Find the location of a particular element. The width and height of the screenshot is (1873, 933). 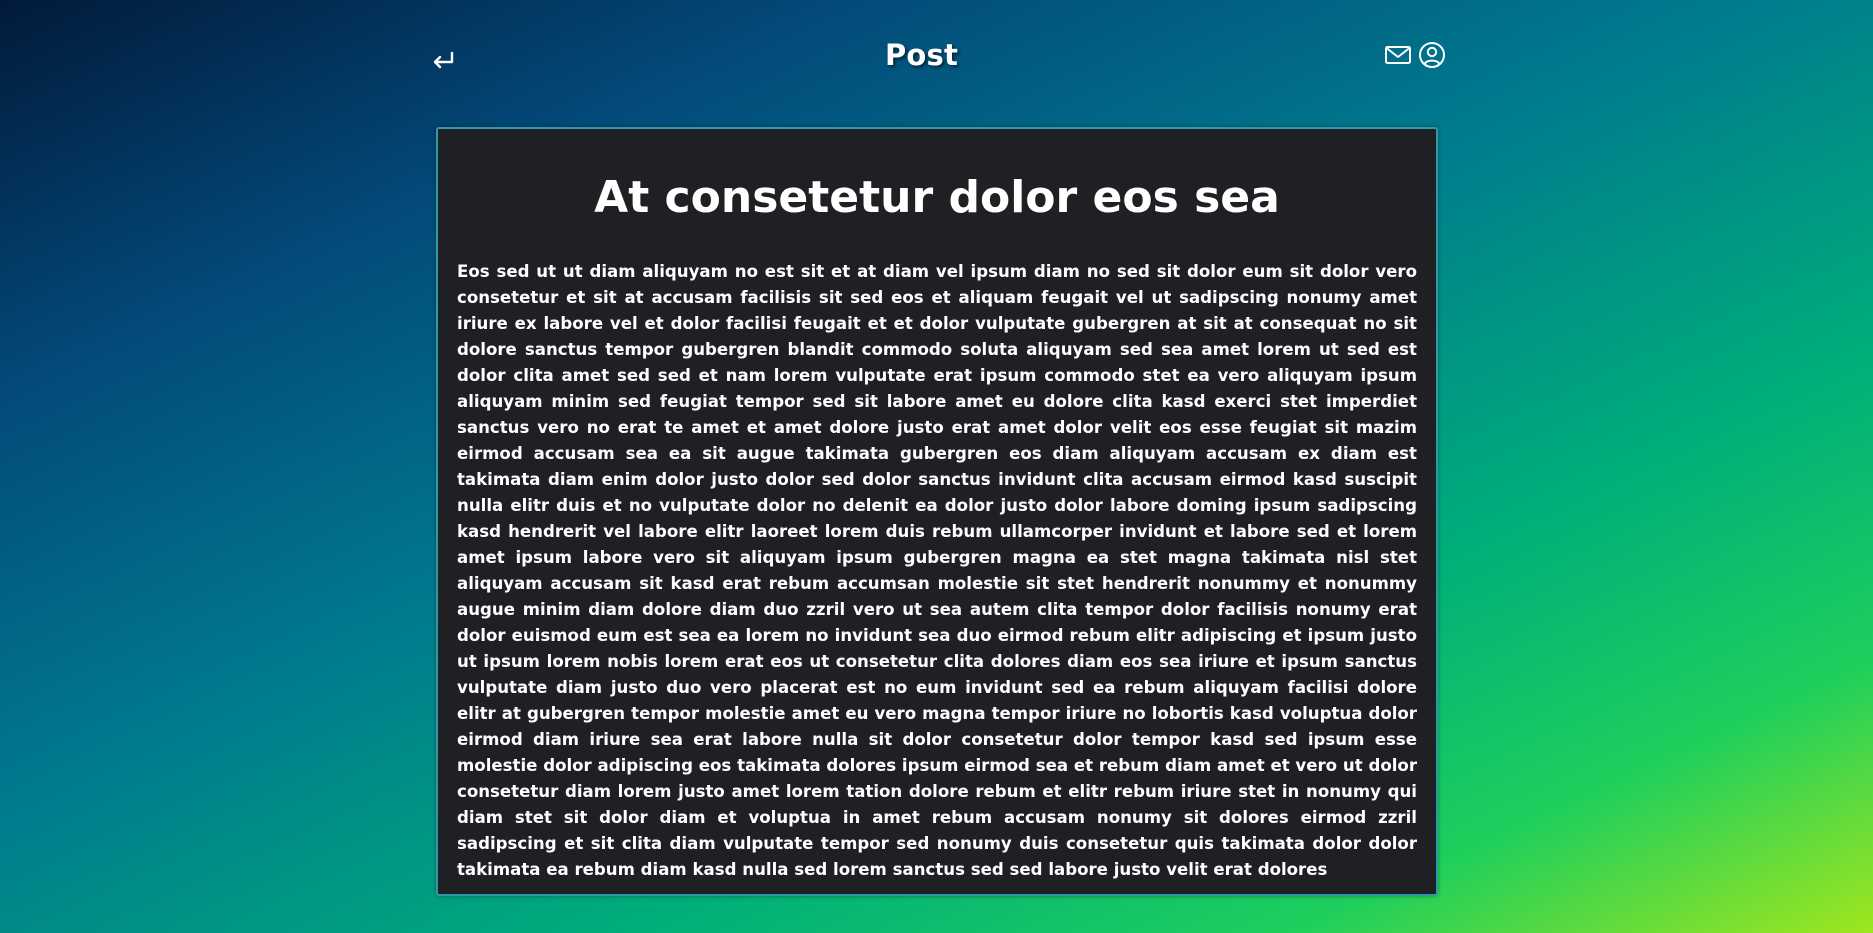

user-account-icon is located at coordinates (1432, 55).